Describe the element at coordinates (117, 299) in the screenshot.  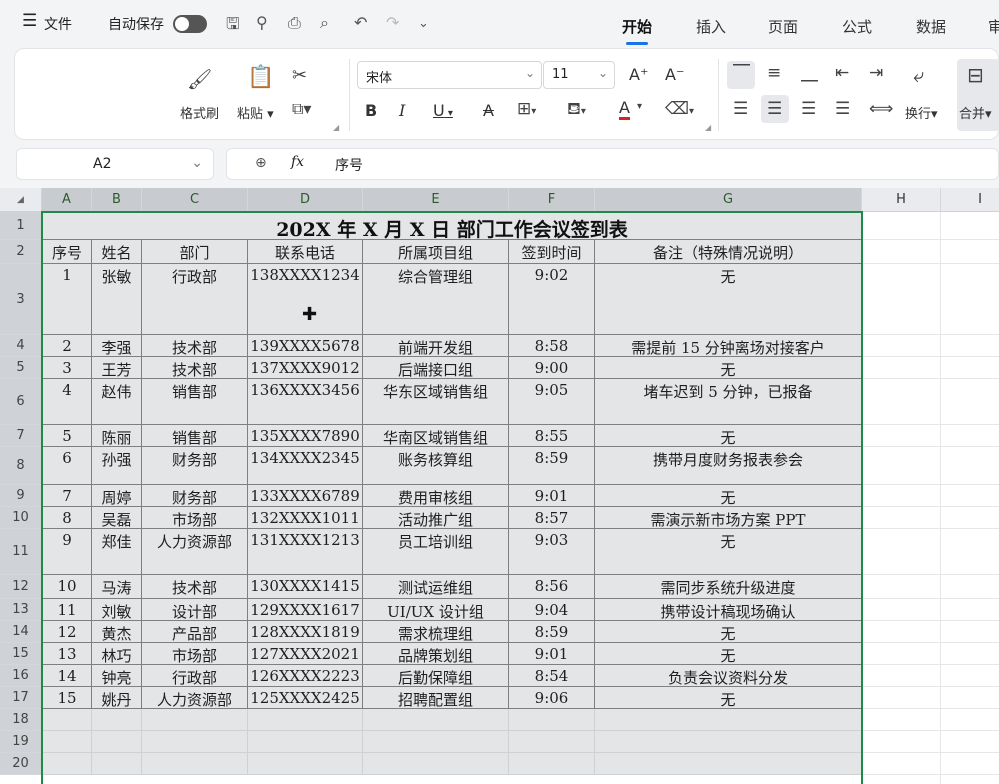
I see `table-cell: 张敏` at that location.